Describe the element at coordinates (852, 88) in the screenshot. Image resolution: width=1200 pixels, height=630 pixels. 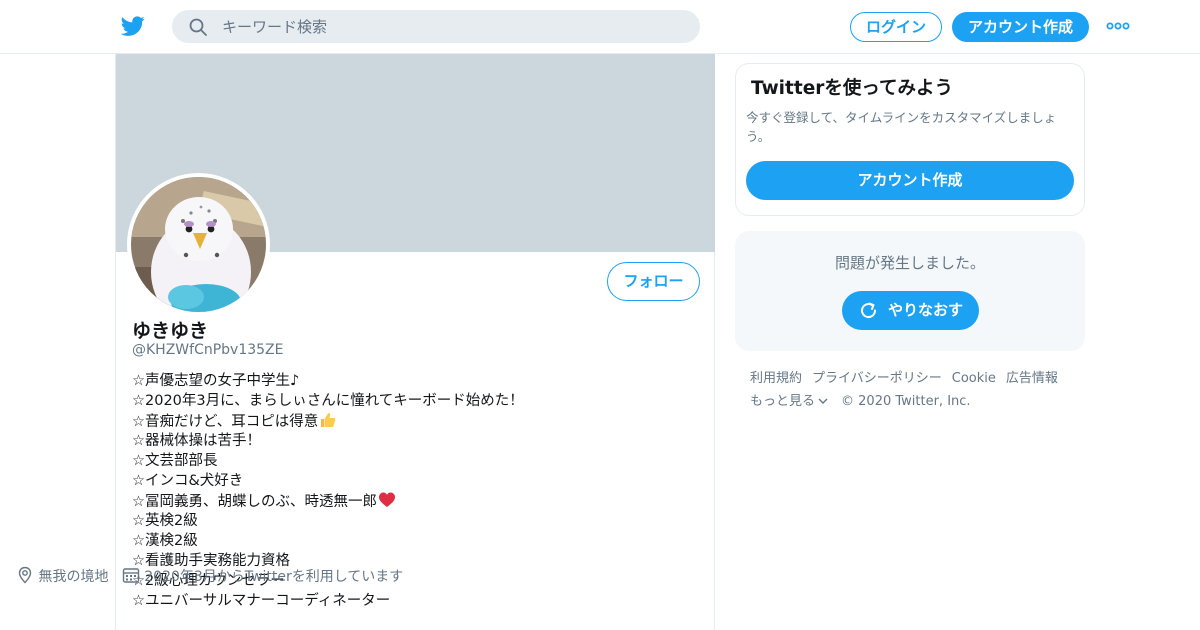
I see `signup-card-title: Twitterを使ってみよう` at that location.